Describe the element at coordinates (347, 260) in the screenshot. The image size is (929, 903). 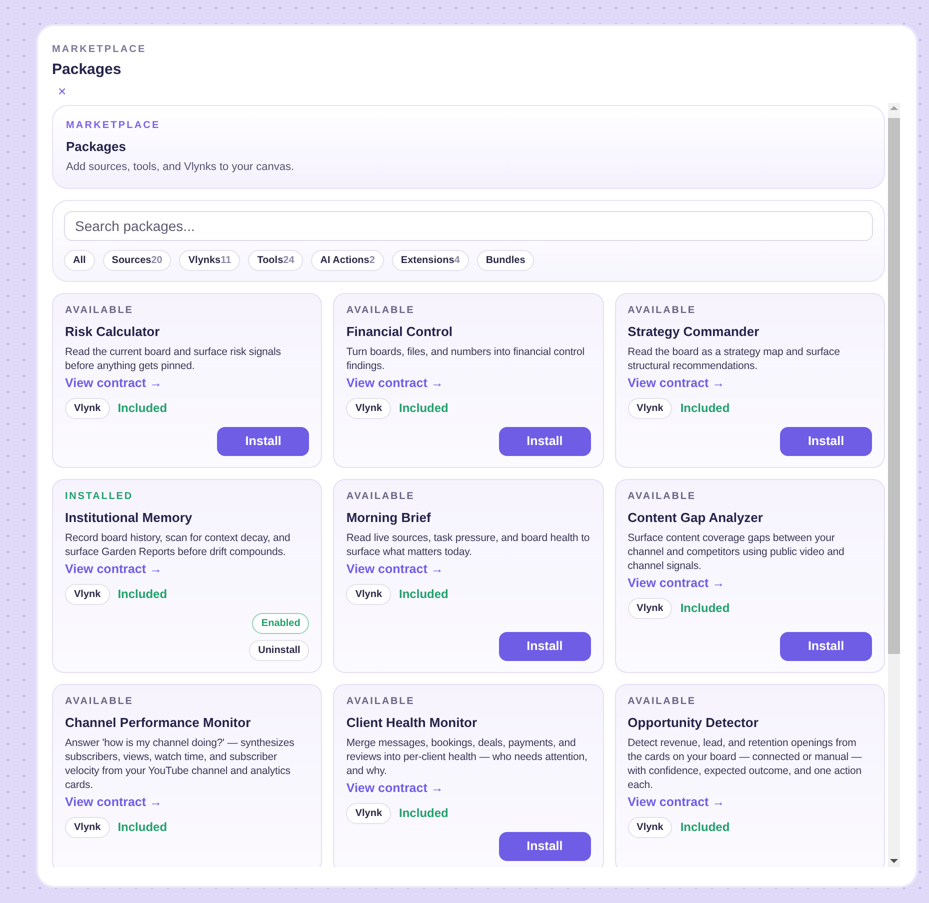
I see `filter-chip: AI Actions2` at that location.